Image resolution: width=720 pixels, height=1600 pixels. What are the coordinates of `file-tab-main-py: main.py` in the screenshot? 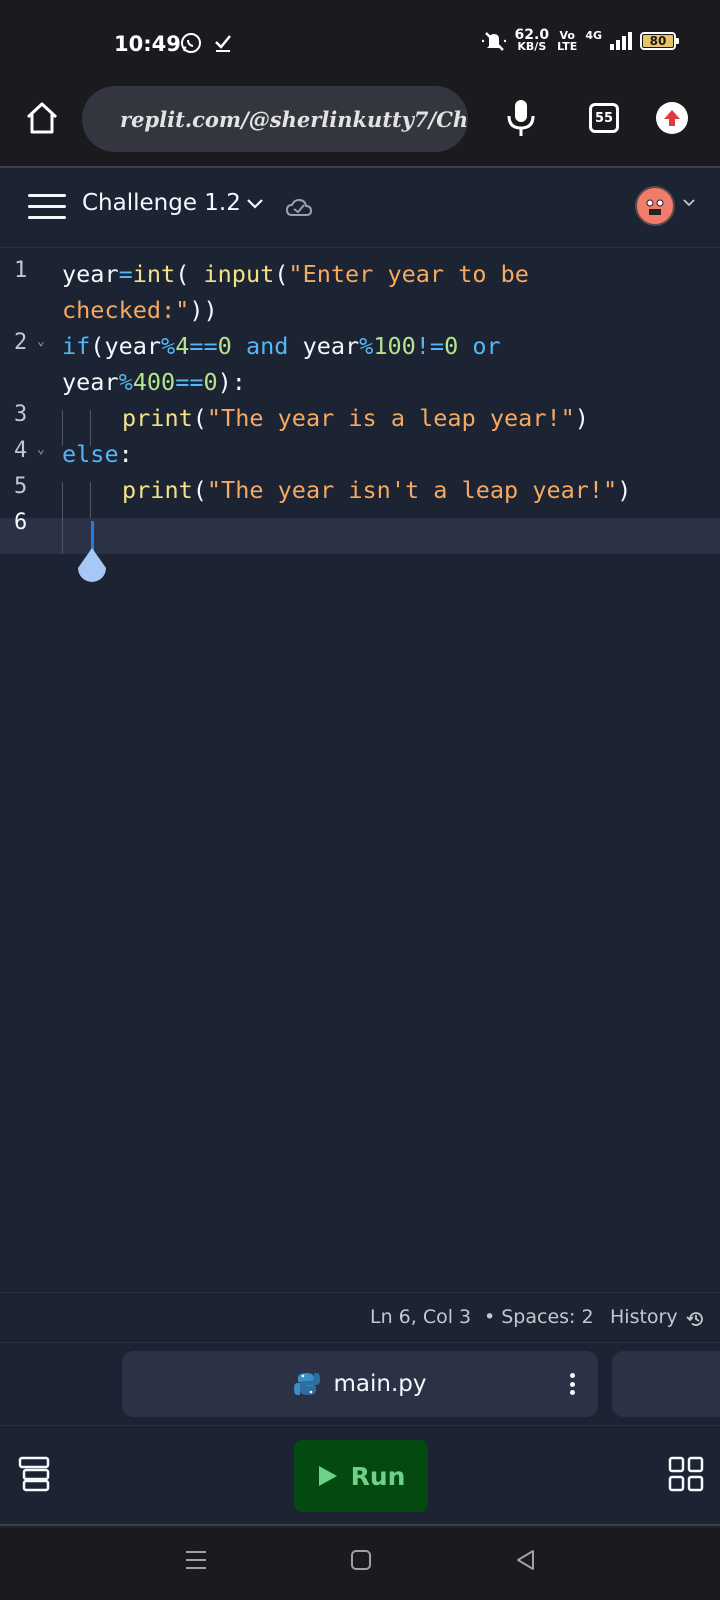 It's located at (360, 1384).